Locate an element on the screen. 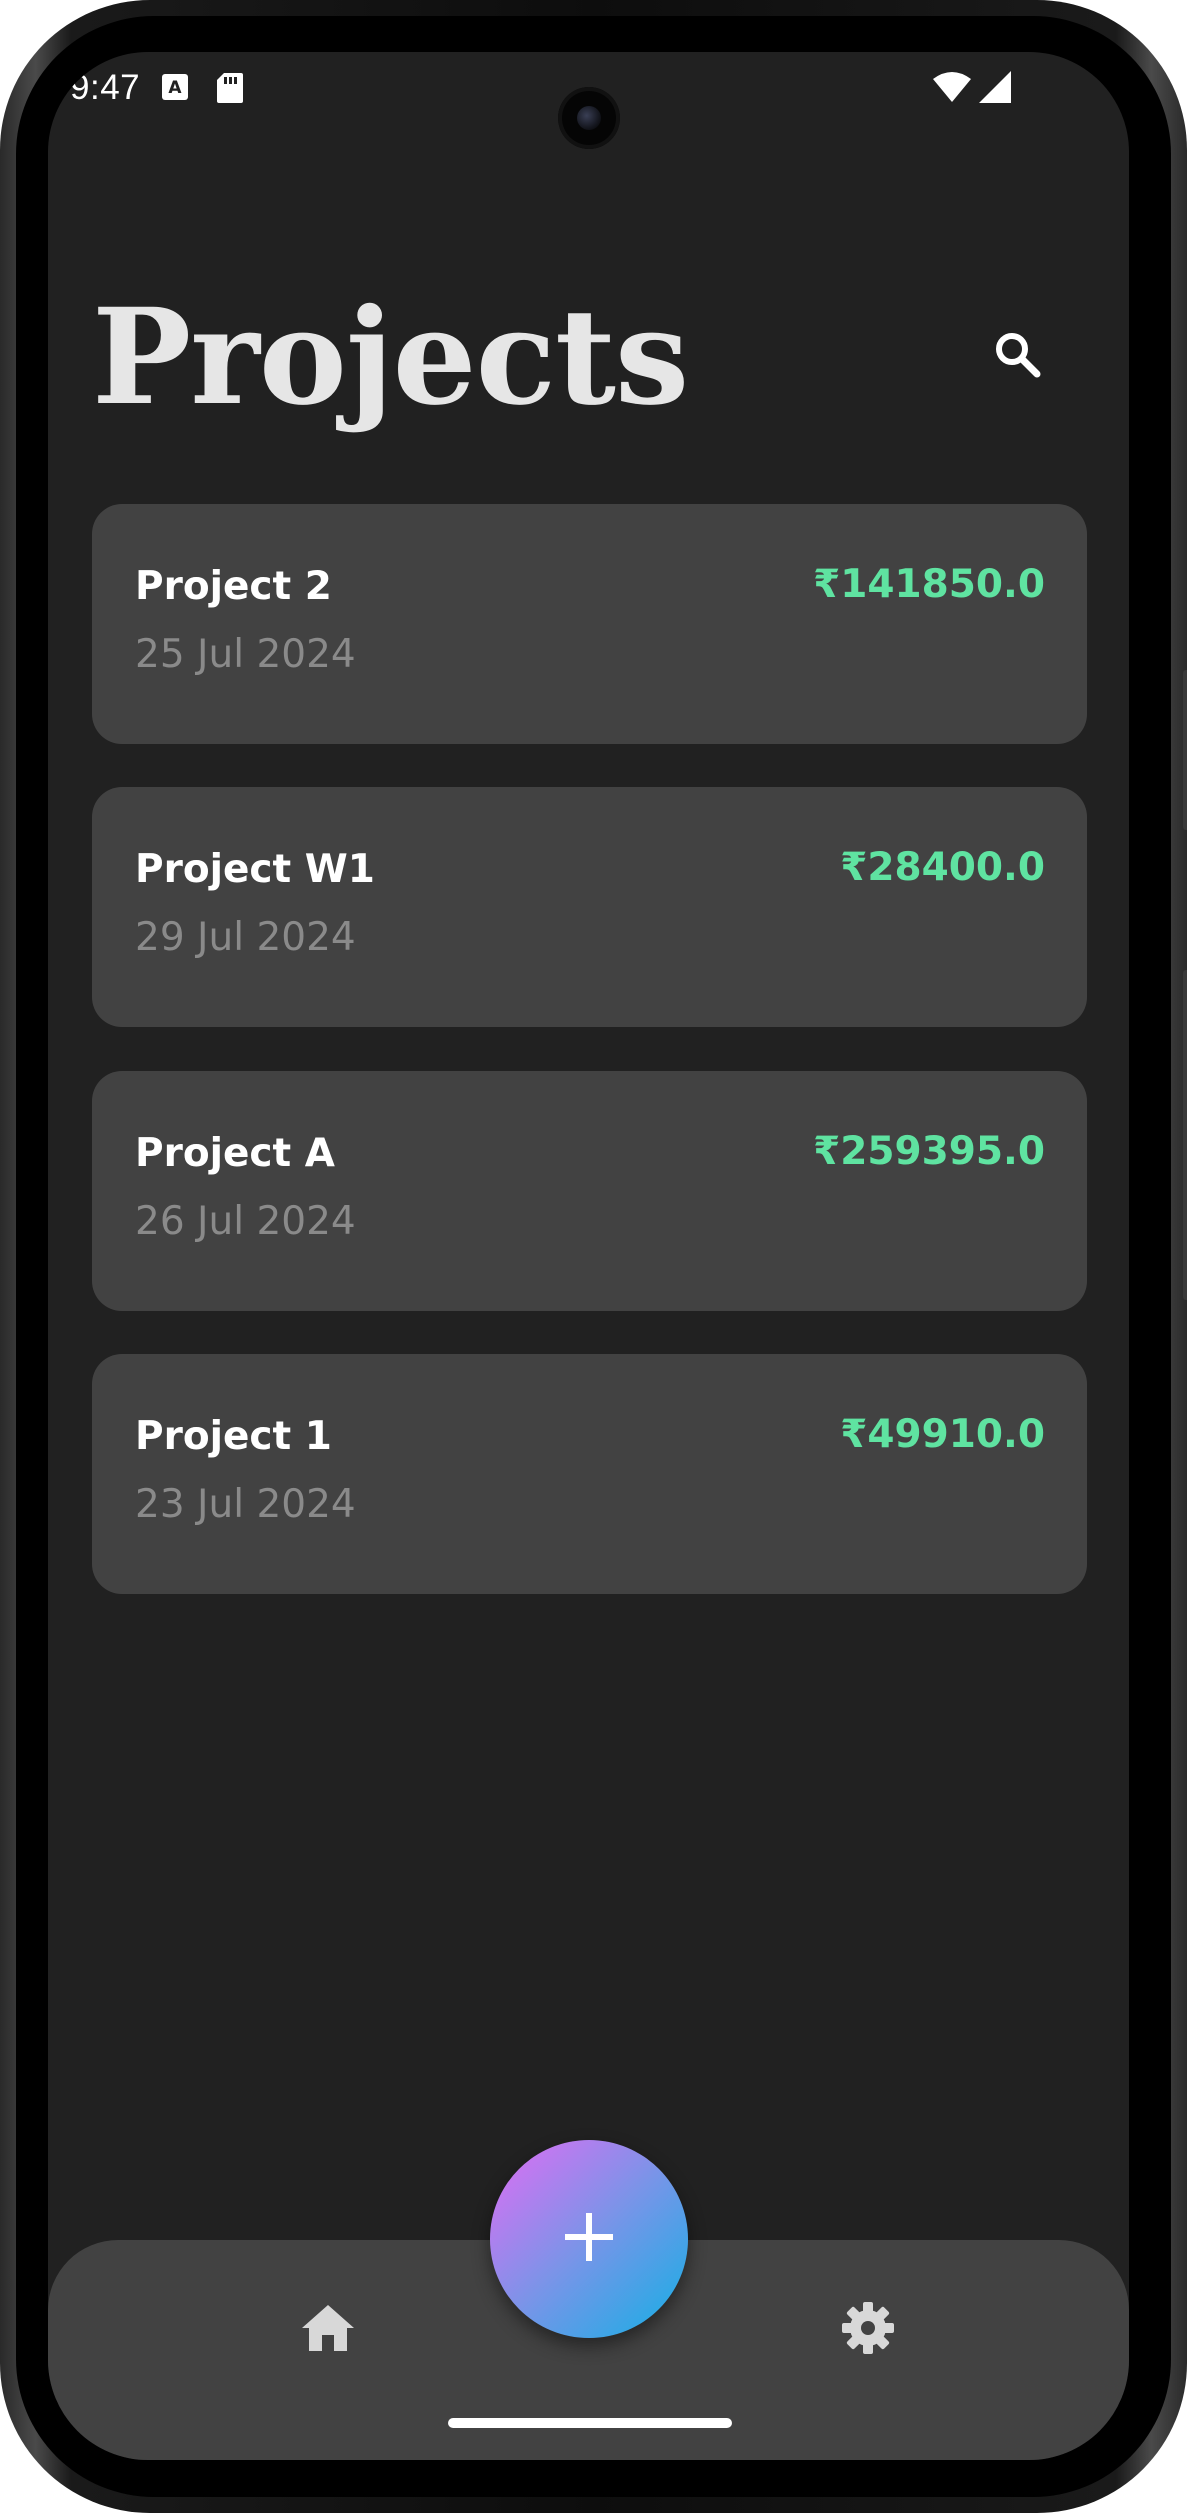 Image resolution: width=1187 pixels, height=2513 pixels. project-date: 25 Jul 2024 is located at coordinates (245, 654).